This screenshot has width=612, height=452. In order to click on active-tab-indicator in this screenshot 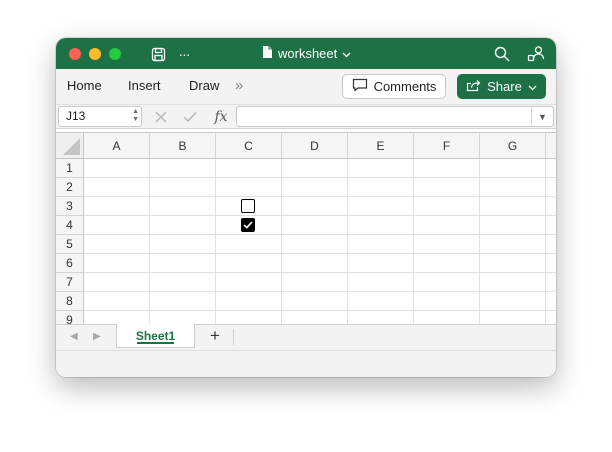, I will do `click(155, 343)`.